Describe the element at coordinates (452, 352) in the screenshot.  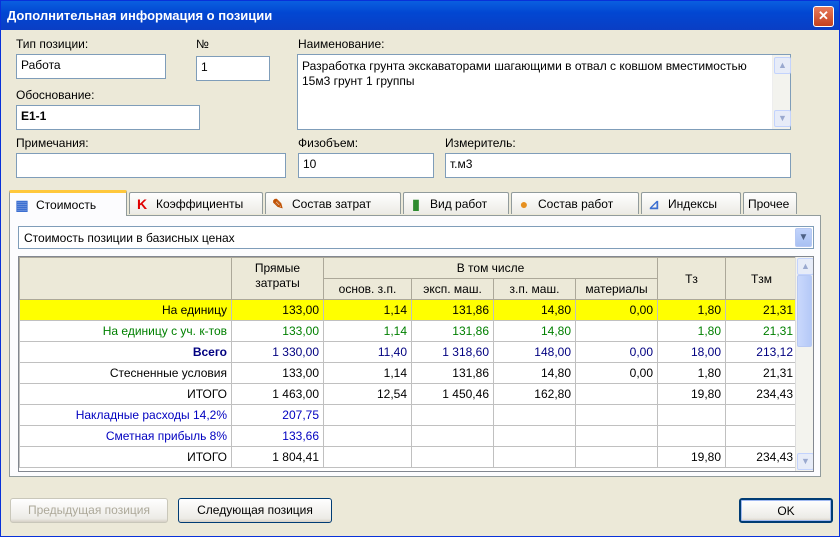
I see `cell-machine-operation: 1 318,60` at that location.